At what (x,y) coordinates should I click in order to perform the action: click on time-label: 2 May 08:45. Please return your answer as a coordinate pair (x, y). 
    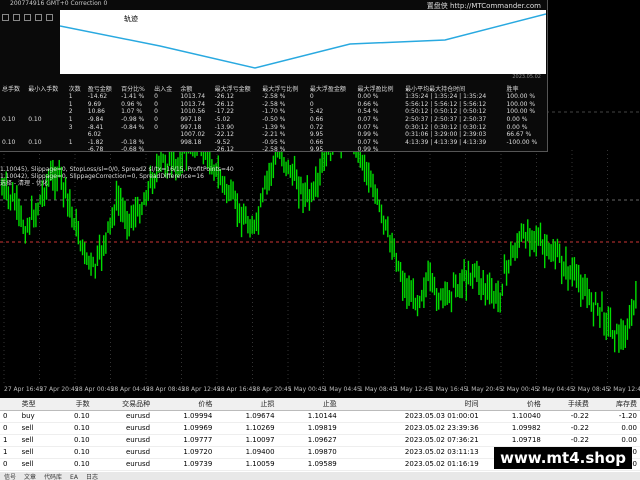
    Looking at the image, I should click on (591, 389).